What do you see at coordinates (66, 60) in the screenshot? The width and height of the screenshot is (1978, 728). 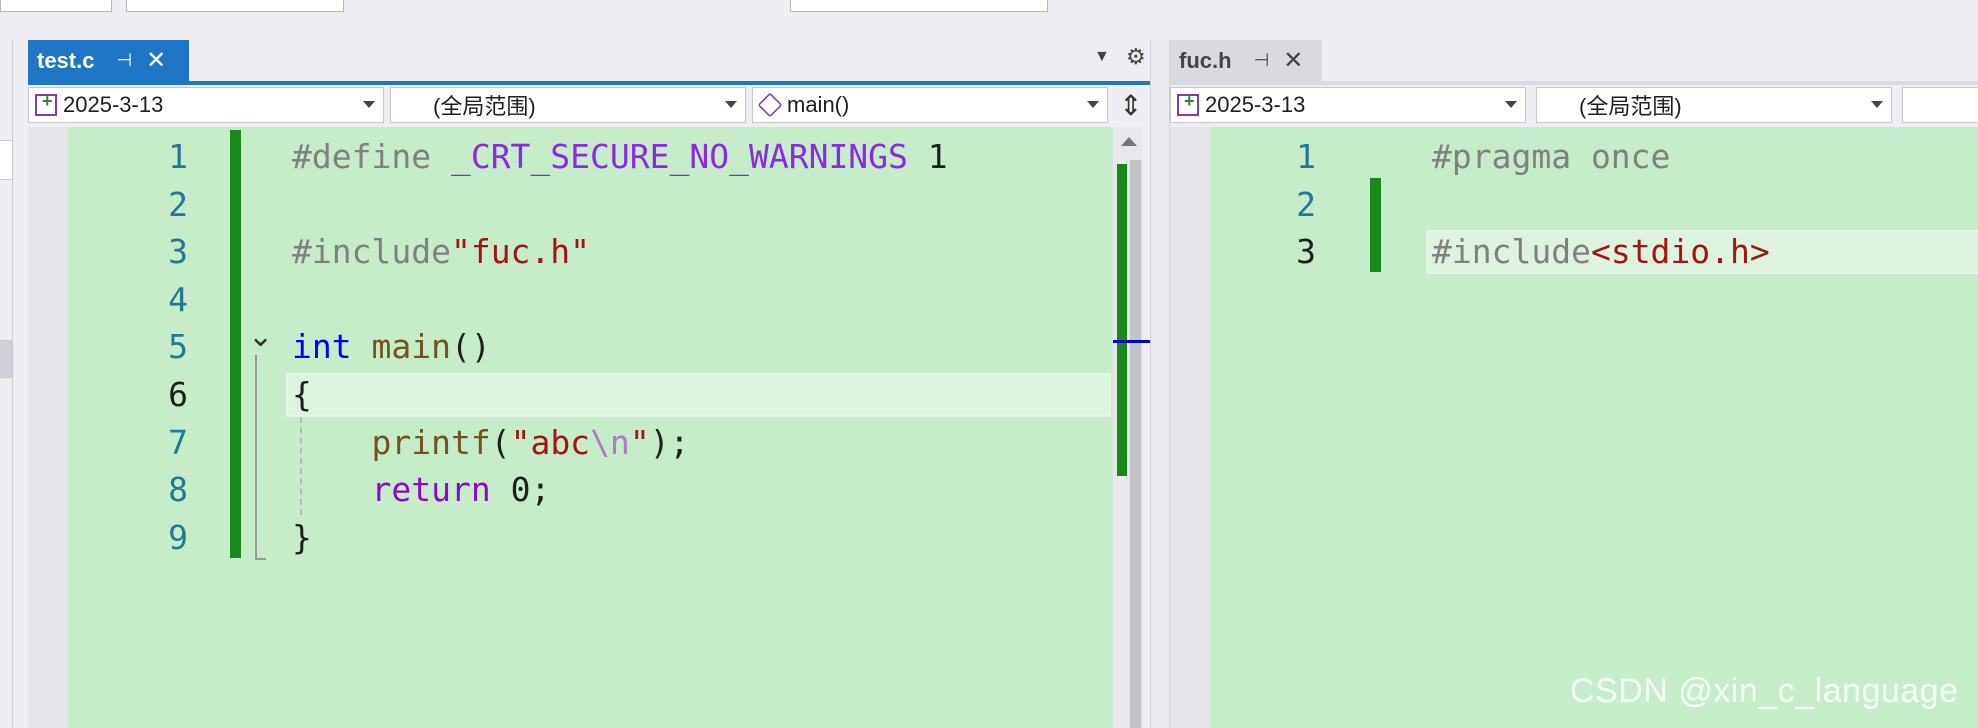 I see `tab-title: test.c` at bounding box center [66, 60].